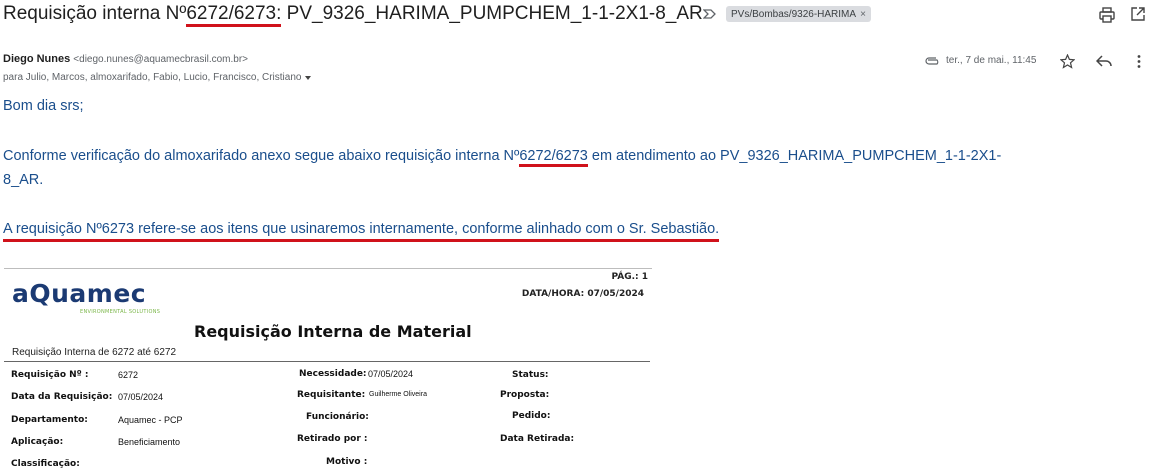 The height and width of the screenshot is (469, 1151). Describe the element at coordinates (333, 374) in the screenshot. I see `necessidade-label: Necessidade:` at that location.